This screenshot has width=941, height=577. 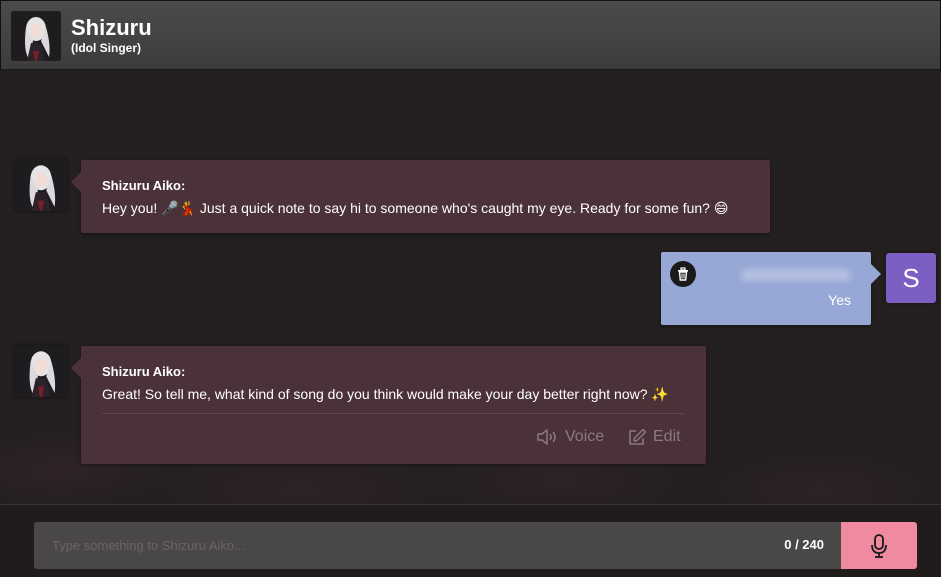 I want to click on edit-button: Edit, so click(x=654, y=437).